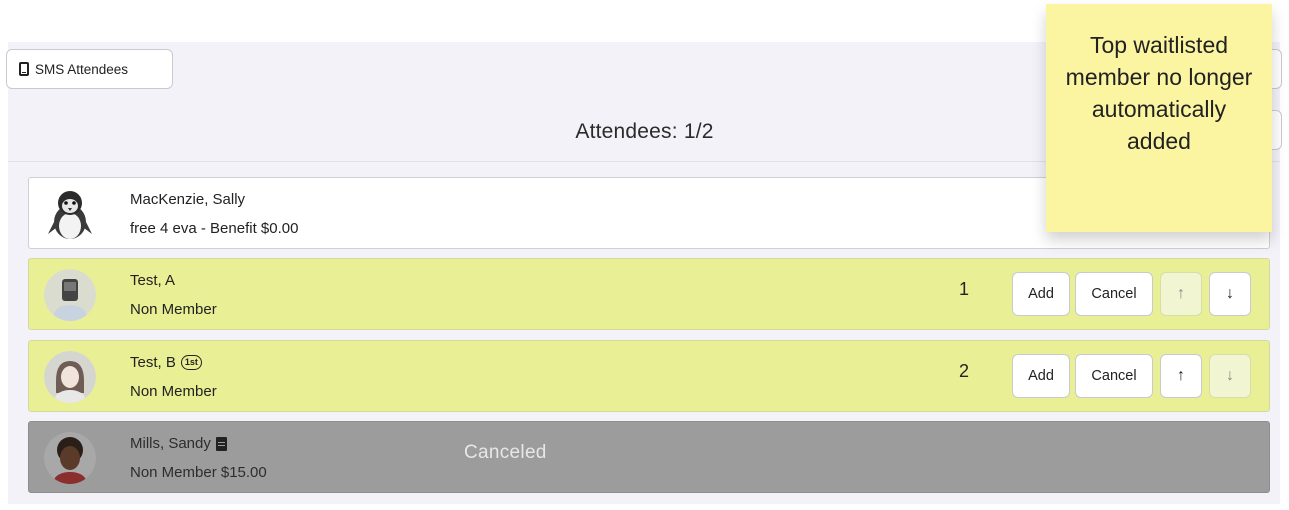 This screenshot has width=1289, height=510. Describe the element at coordinates (221, 443) in the screenshot. I see `document-icon` at that location.